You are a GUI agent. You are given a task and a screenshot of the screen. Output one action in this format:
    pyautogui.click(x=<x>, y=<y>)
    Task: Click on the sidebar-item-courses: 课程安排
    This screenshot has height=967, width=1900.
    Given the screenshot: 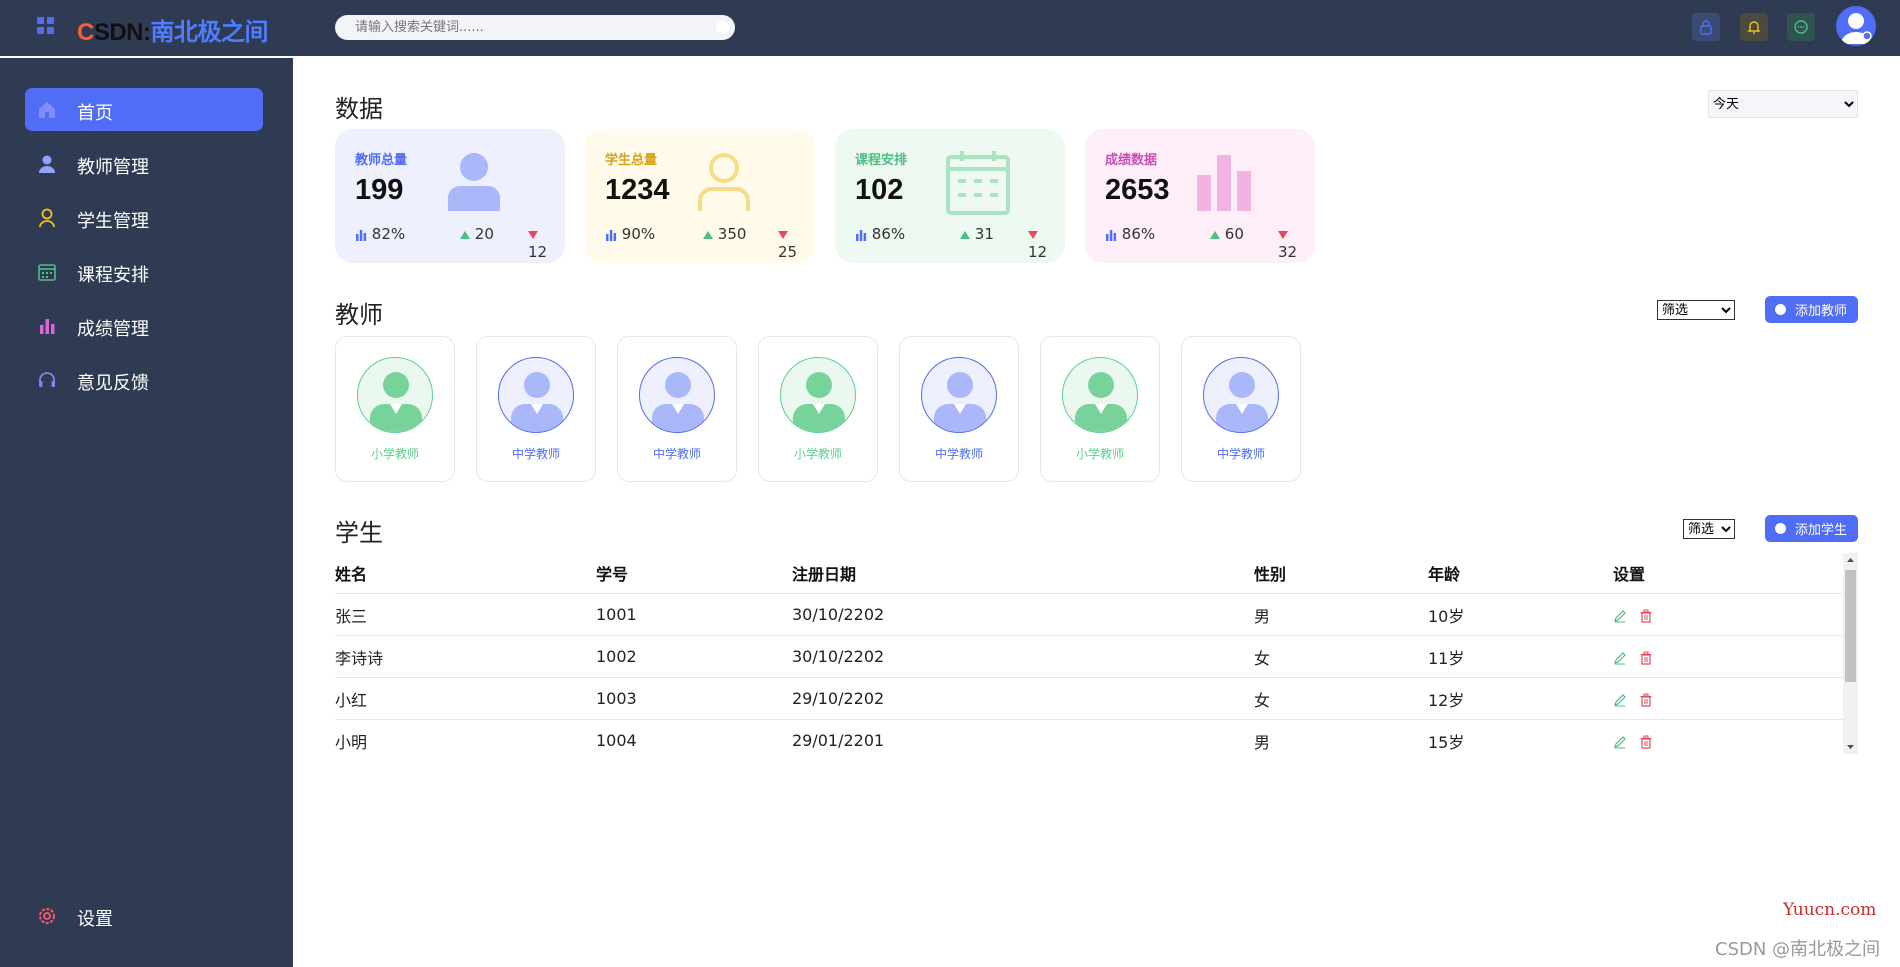 What is the action you would take?
    pyautogui.click(x=144, y=271)
    